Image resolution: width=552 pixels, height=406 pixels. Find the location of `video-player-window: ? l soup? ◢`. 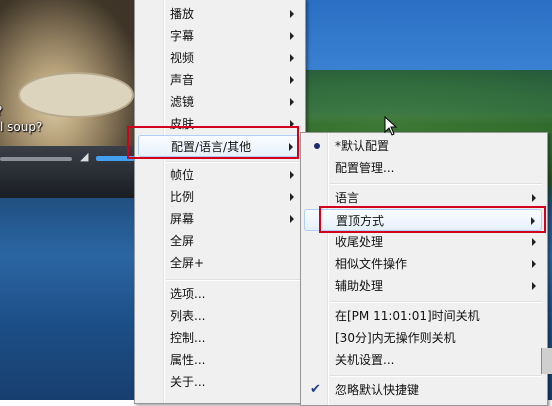

video-player-window: ? l soup? ◢ is located at coordinates (68, 99).